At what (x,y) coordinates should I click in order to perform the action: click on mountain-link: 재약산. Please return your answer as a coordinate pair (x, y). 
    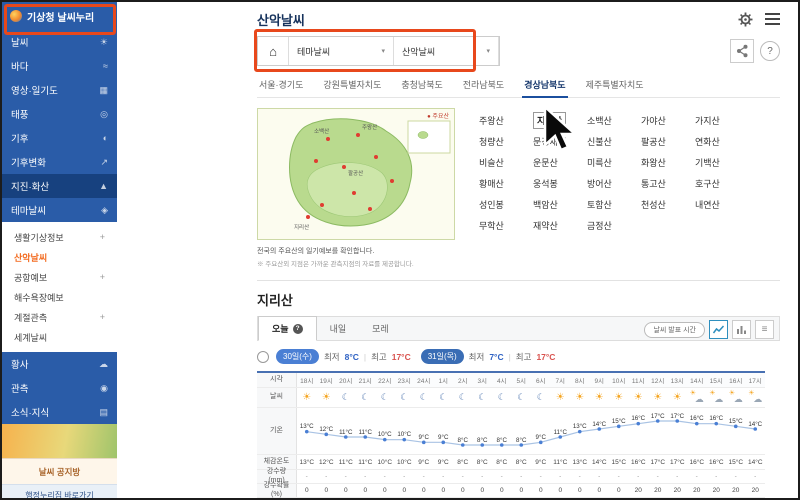
    Looking at the image, I should click on (560, 225).